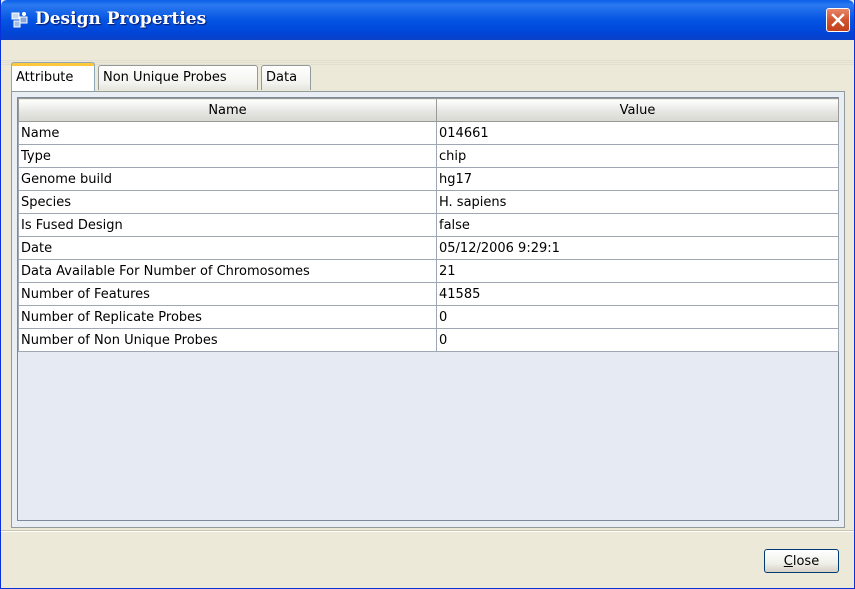  What do you see at coordinates (286, 77) in the screenshot?
I see `tab-data: Data` at bounding box center [286, 77].